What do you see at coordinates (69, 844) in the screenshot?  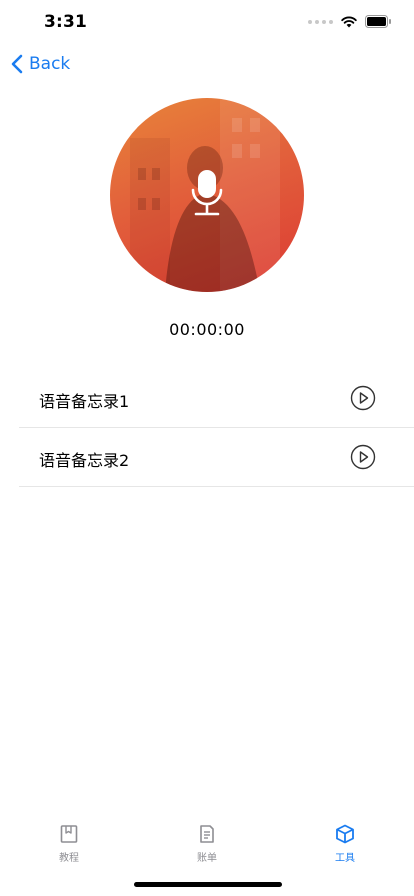 I see `tab-tutorial: 教程` at bounding box center [69, 844].